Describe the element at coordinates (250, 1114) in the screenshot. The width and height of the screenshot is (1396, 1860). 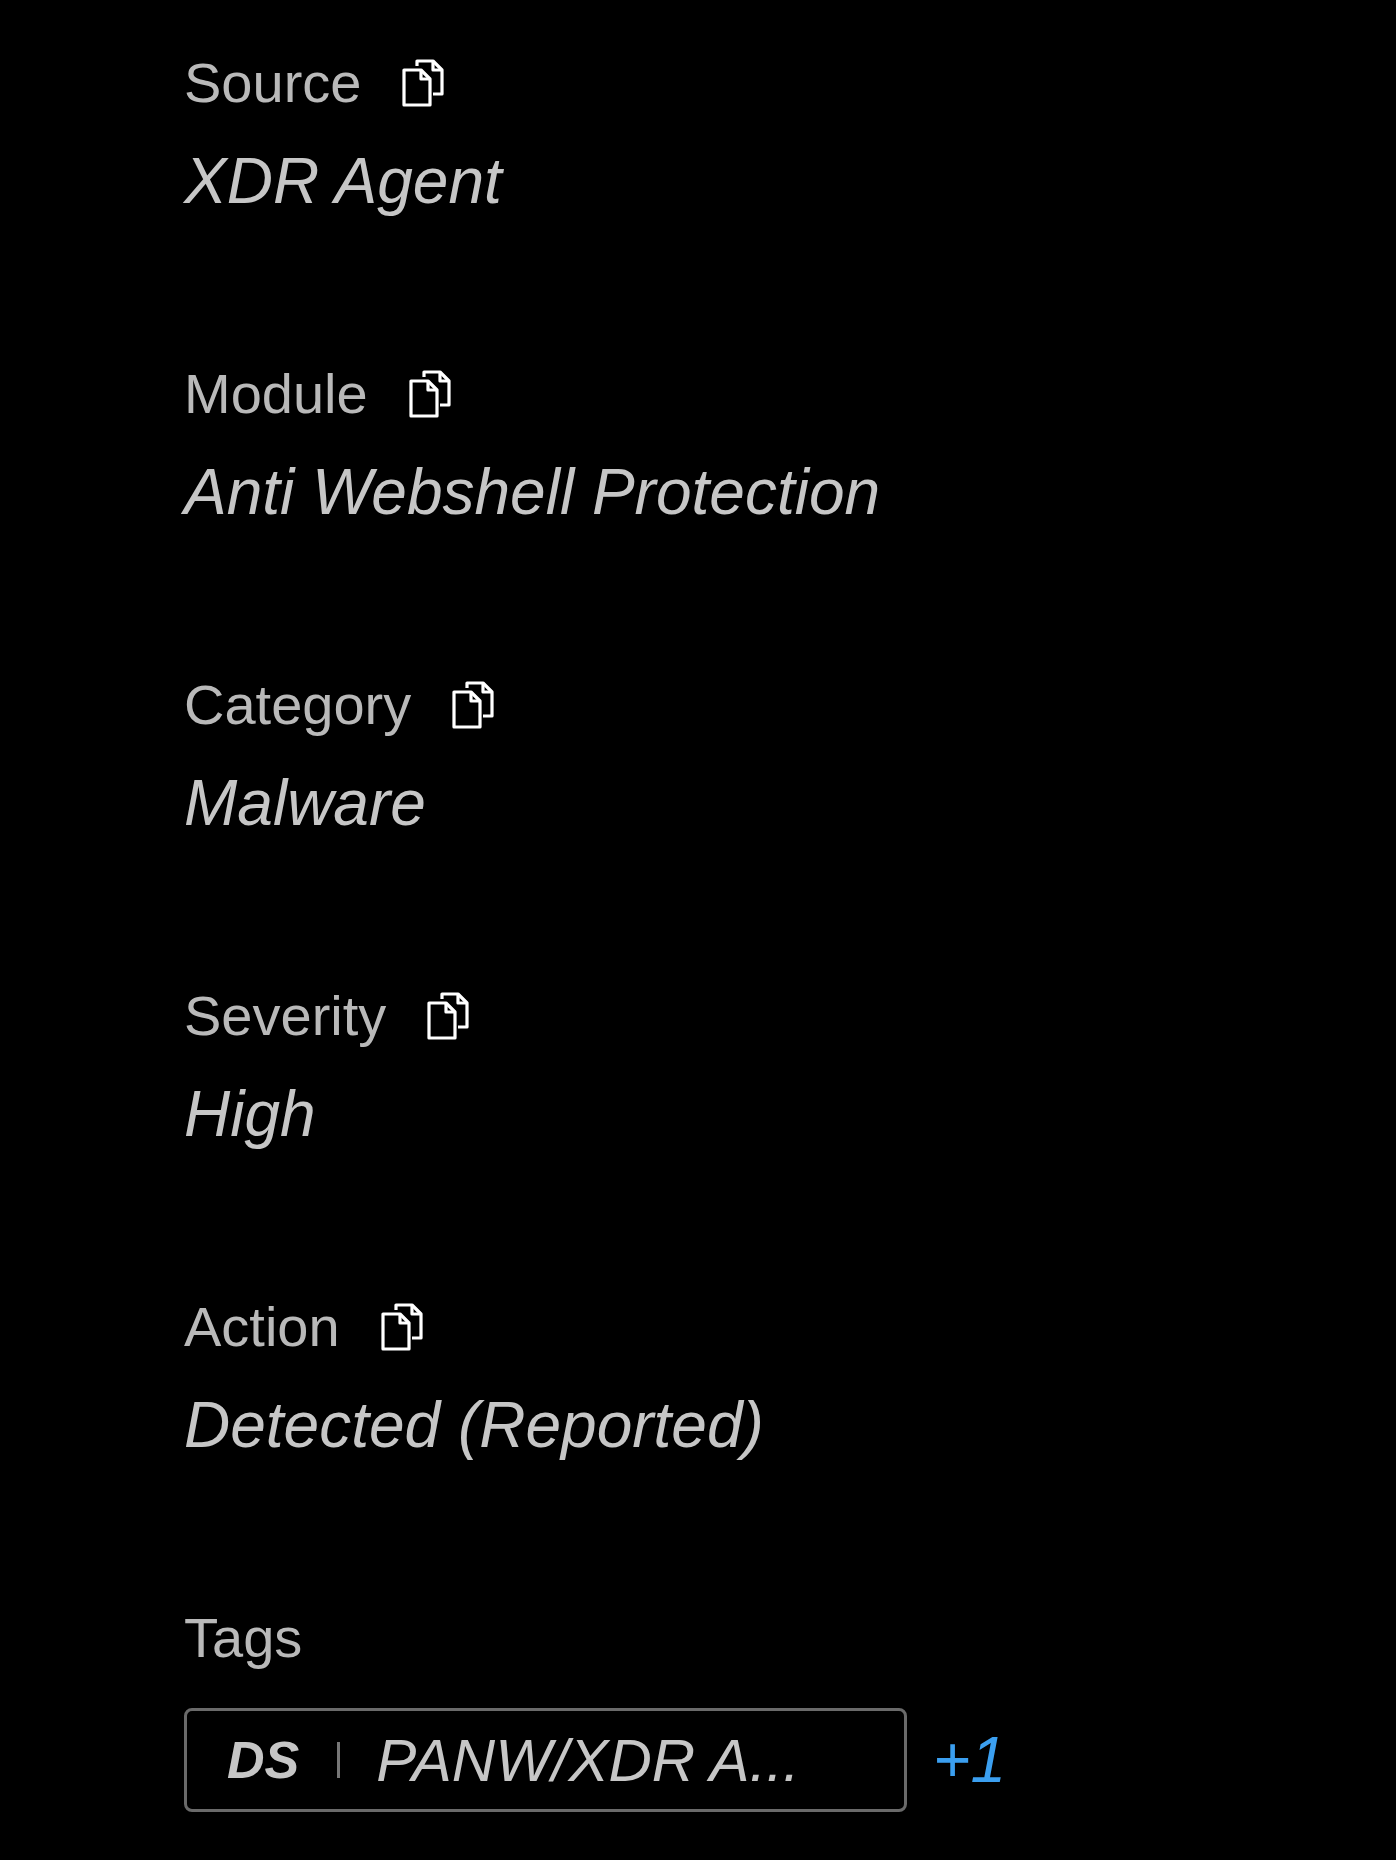
I see `field-value: High` at that location.